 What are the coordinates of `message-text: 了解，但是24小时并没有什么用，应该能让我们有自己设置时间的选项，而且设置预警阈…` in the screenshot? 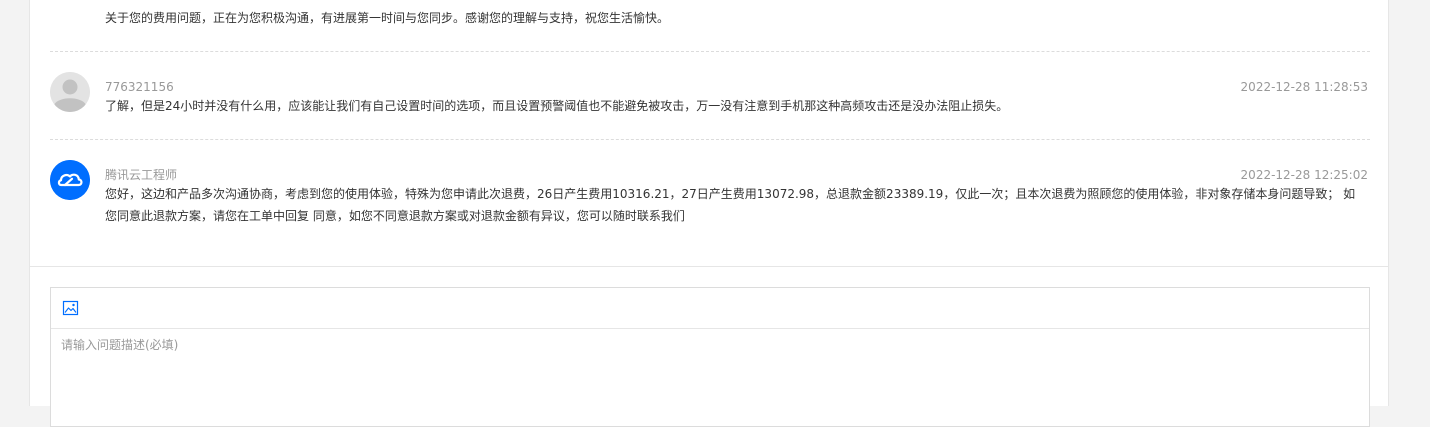 It's located at (557, 106).